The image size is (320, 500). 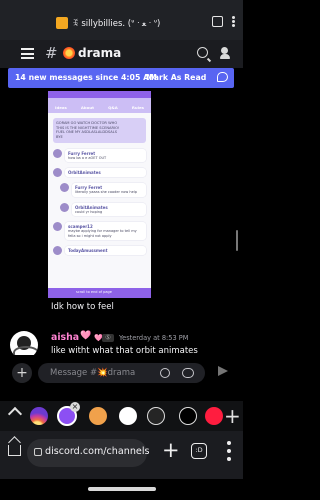 I want to click on tab-title-text: ꉂ sillybillies. (ᐡ ᐧ ﻌ ᐧ ᐡ), so click(x=116, y=23).